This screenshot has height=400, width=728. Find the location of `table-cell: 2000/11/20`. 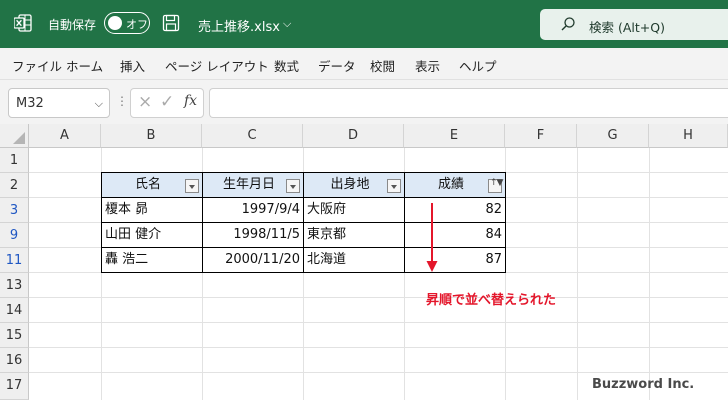

table-cell: 2000/11/20 is located at coordinates (253, 260).